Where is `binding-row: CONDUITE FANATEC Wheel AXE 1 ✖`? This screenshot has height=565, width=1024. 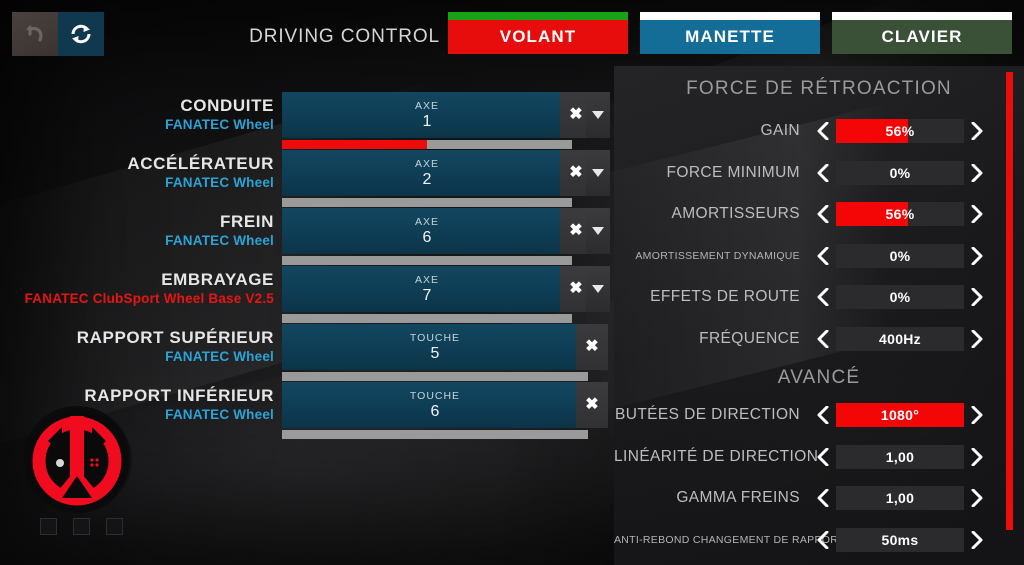
binding-row: CONDUITE FANATEC Wheel AXE 1 ✖ is located at coordinates (307, 120).